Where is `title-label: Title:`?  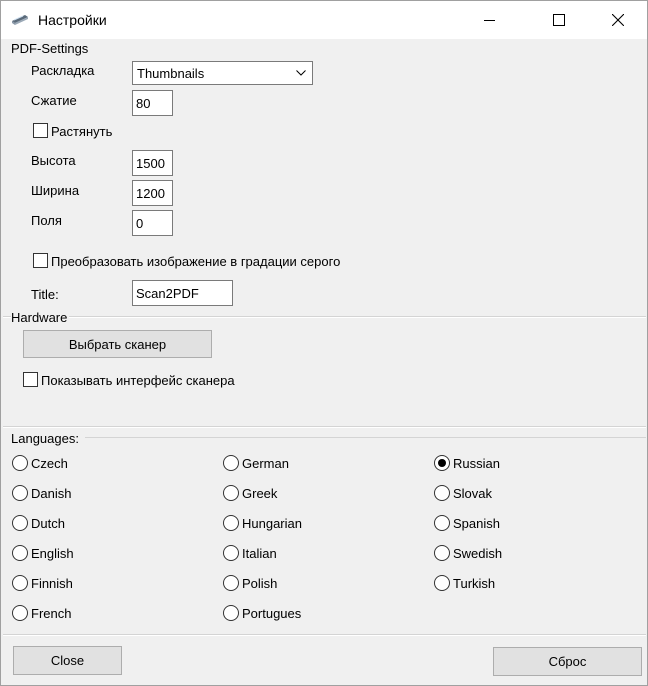 title-label: Title: is located at coordinates (45, 294).